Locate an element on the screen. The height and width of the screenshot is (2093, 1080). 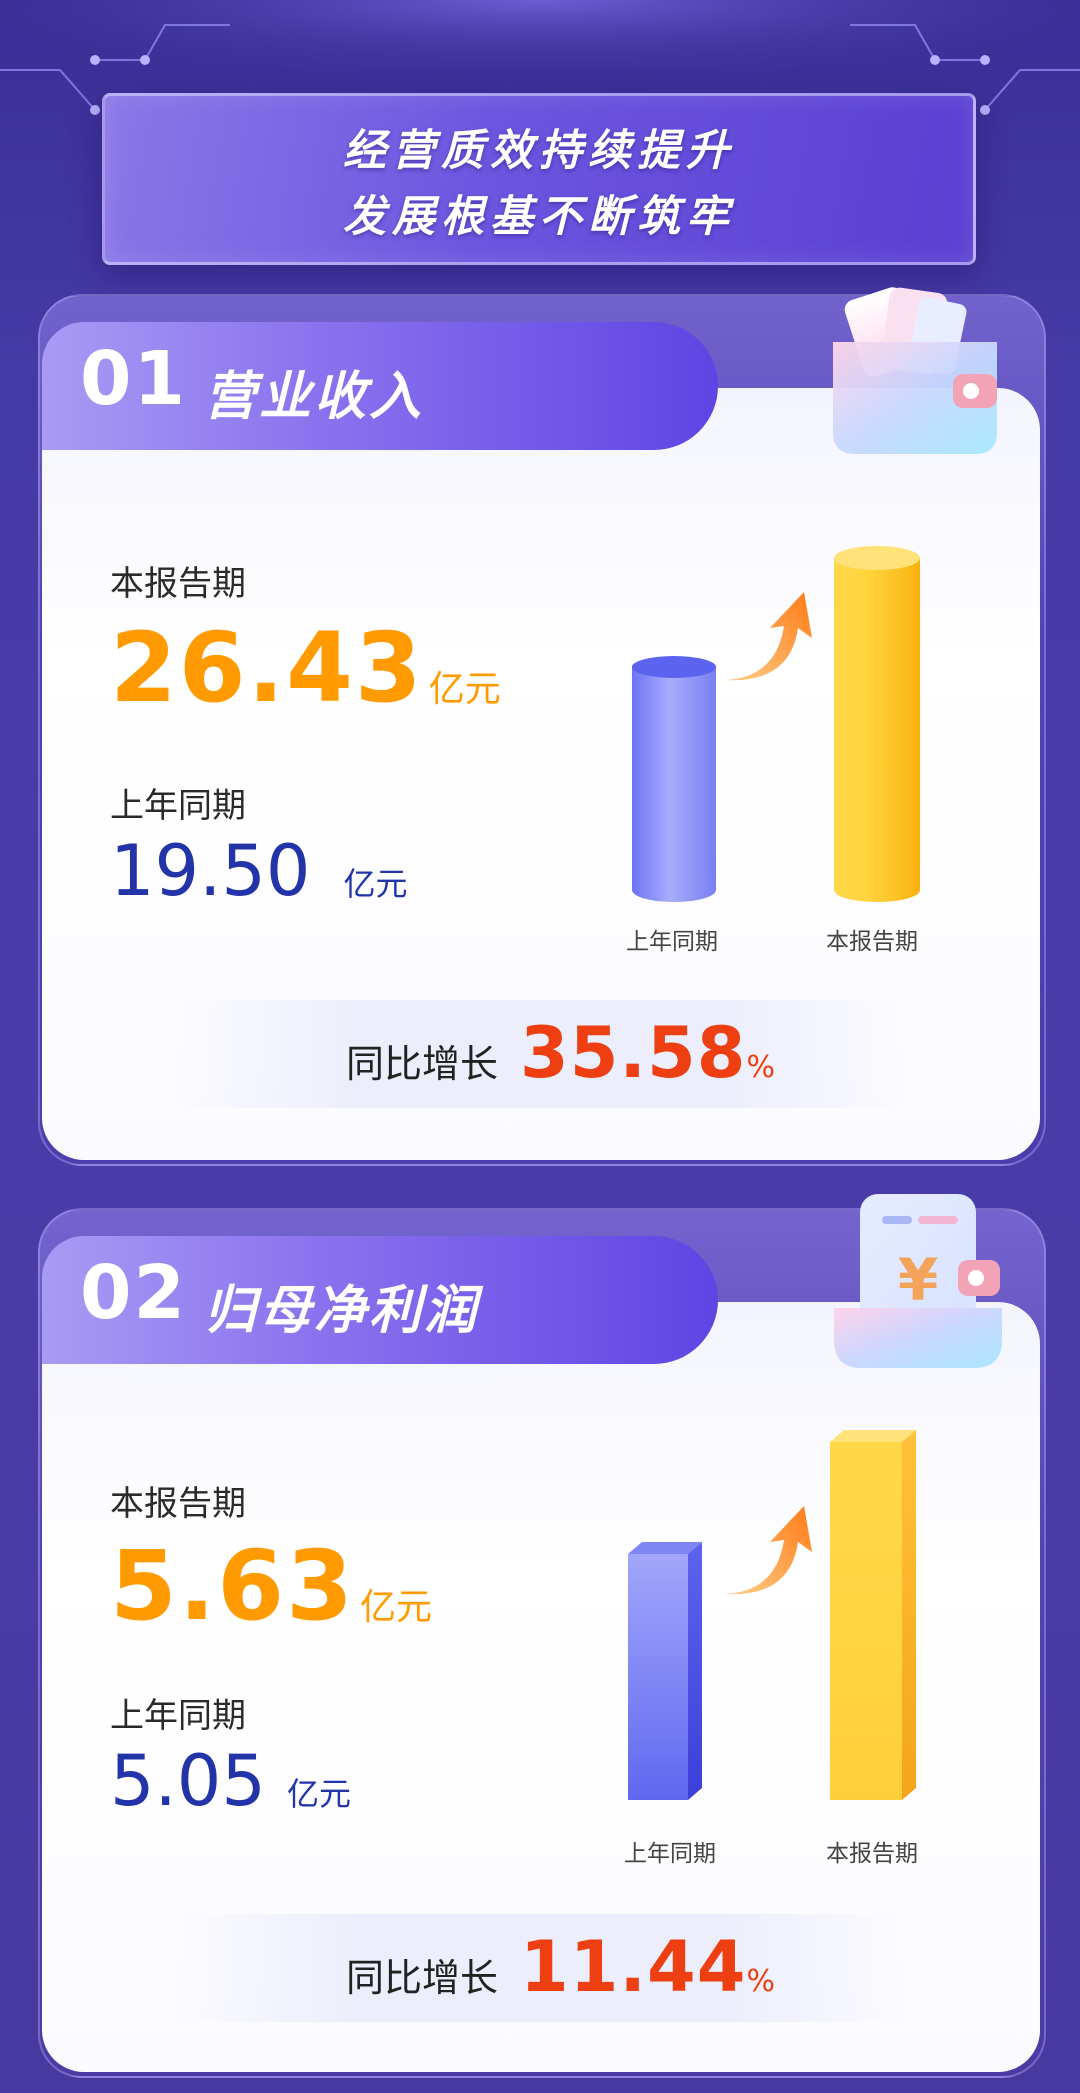
headline-line-1: 经营质效持续提升 is located at coordinates (539, 151).